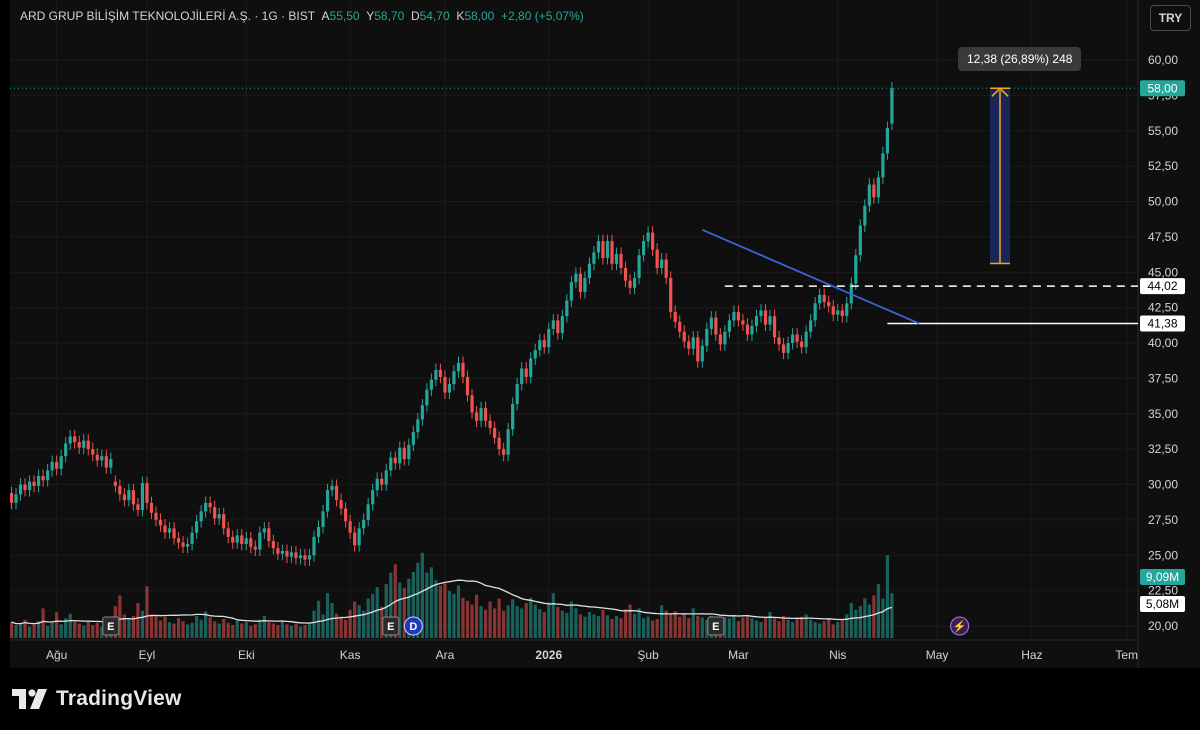 The height and width of the screenshot is (730, 1200). What do you see at coordinates (1031, 655) in the screenshot?
I see `x-tick-label: Haz` at bounding box center [1031, 655].